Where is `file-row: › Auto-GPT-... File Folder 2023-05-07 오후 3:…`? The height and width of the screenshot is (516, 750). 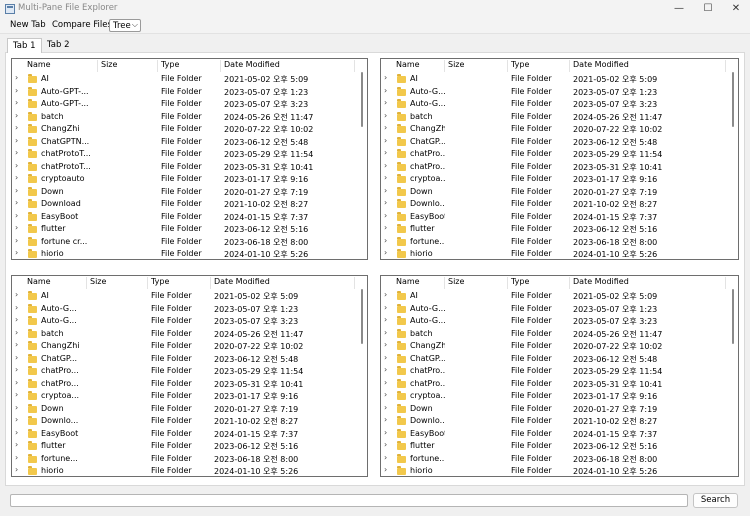
file-row: › Auto-GPT-... File Folder 2023-05-07 오후 3:… is located at coordinates (184, 104).